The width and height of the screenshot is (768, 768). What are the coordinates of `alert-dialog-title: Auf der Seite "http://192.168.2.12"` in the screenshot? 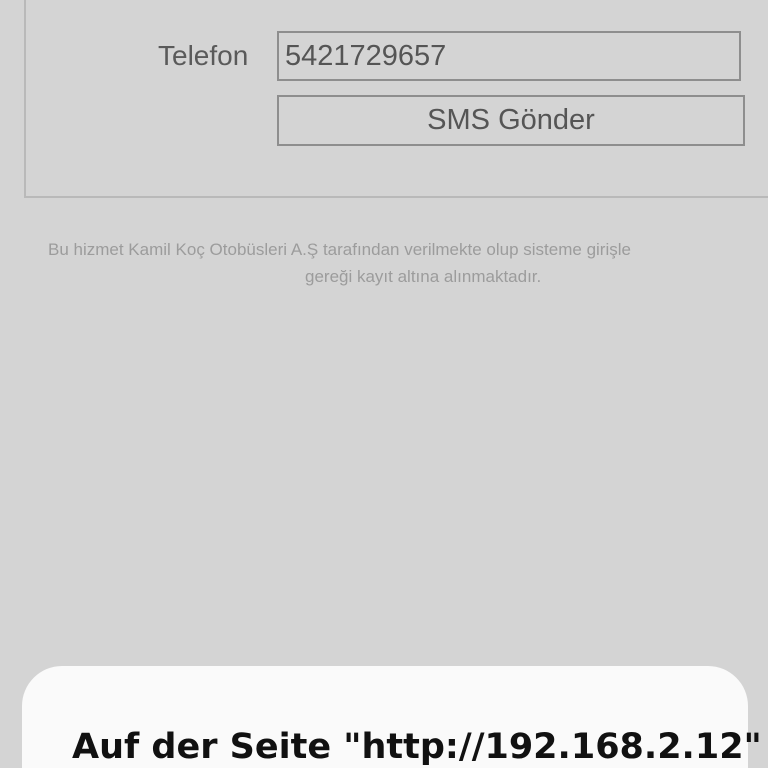 It's located at (417, 747).